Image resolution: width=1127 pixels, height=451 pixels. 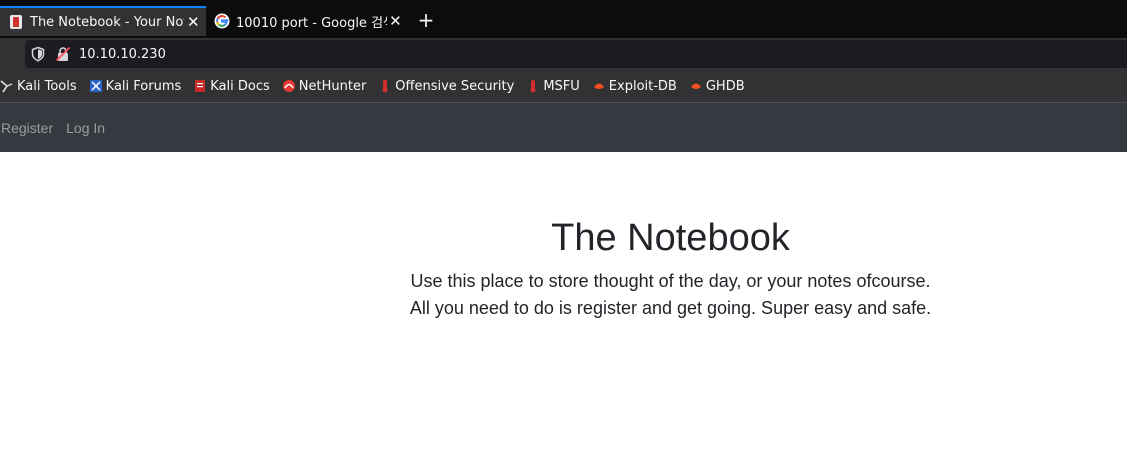 I want to click on ghdb-icon, so click(x=695, y=86).